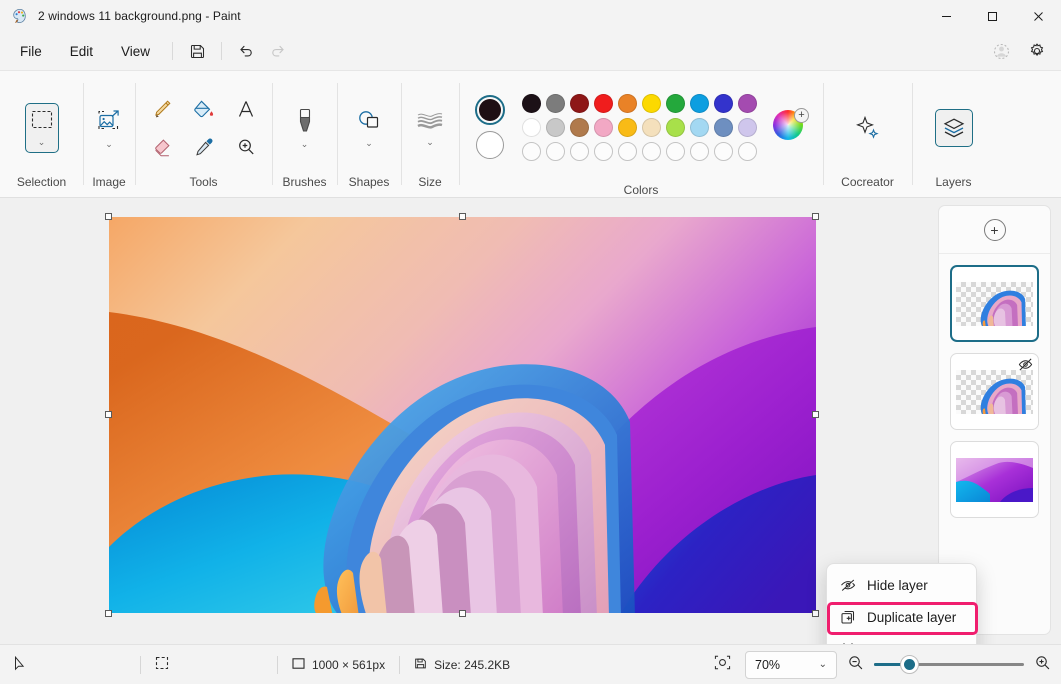 This screenshot has width=1061, height=684. I want to click on color-swatch-r3-c2, so click(579, 151).